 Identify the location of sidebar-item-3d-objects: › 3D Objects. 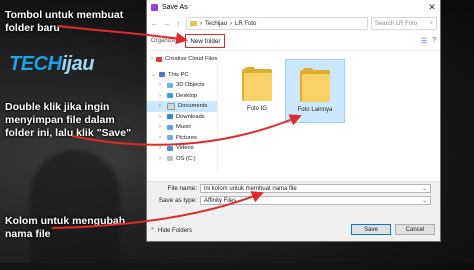
(182, 85).